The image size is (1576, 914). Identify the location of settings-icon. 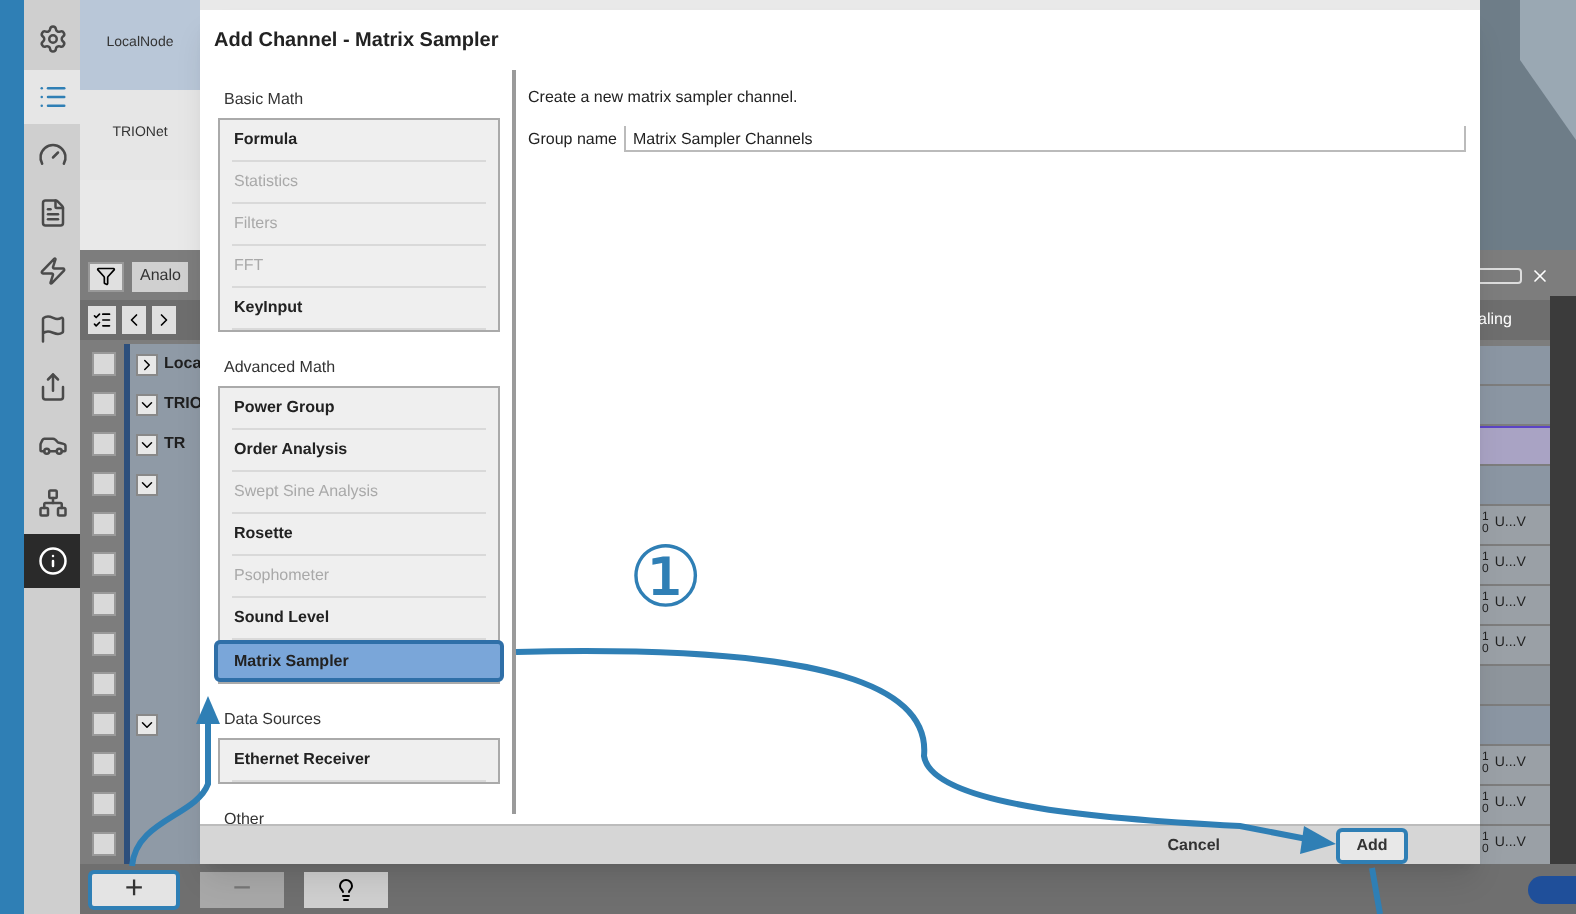
(52, 39).